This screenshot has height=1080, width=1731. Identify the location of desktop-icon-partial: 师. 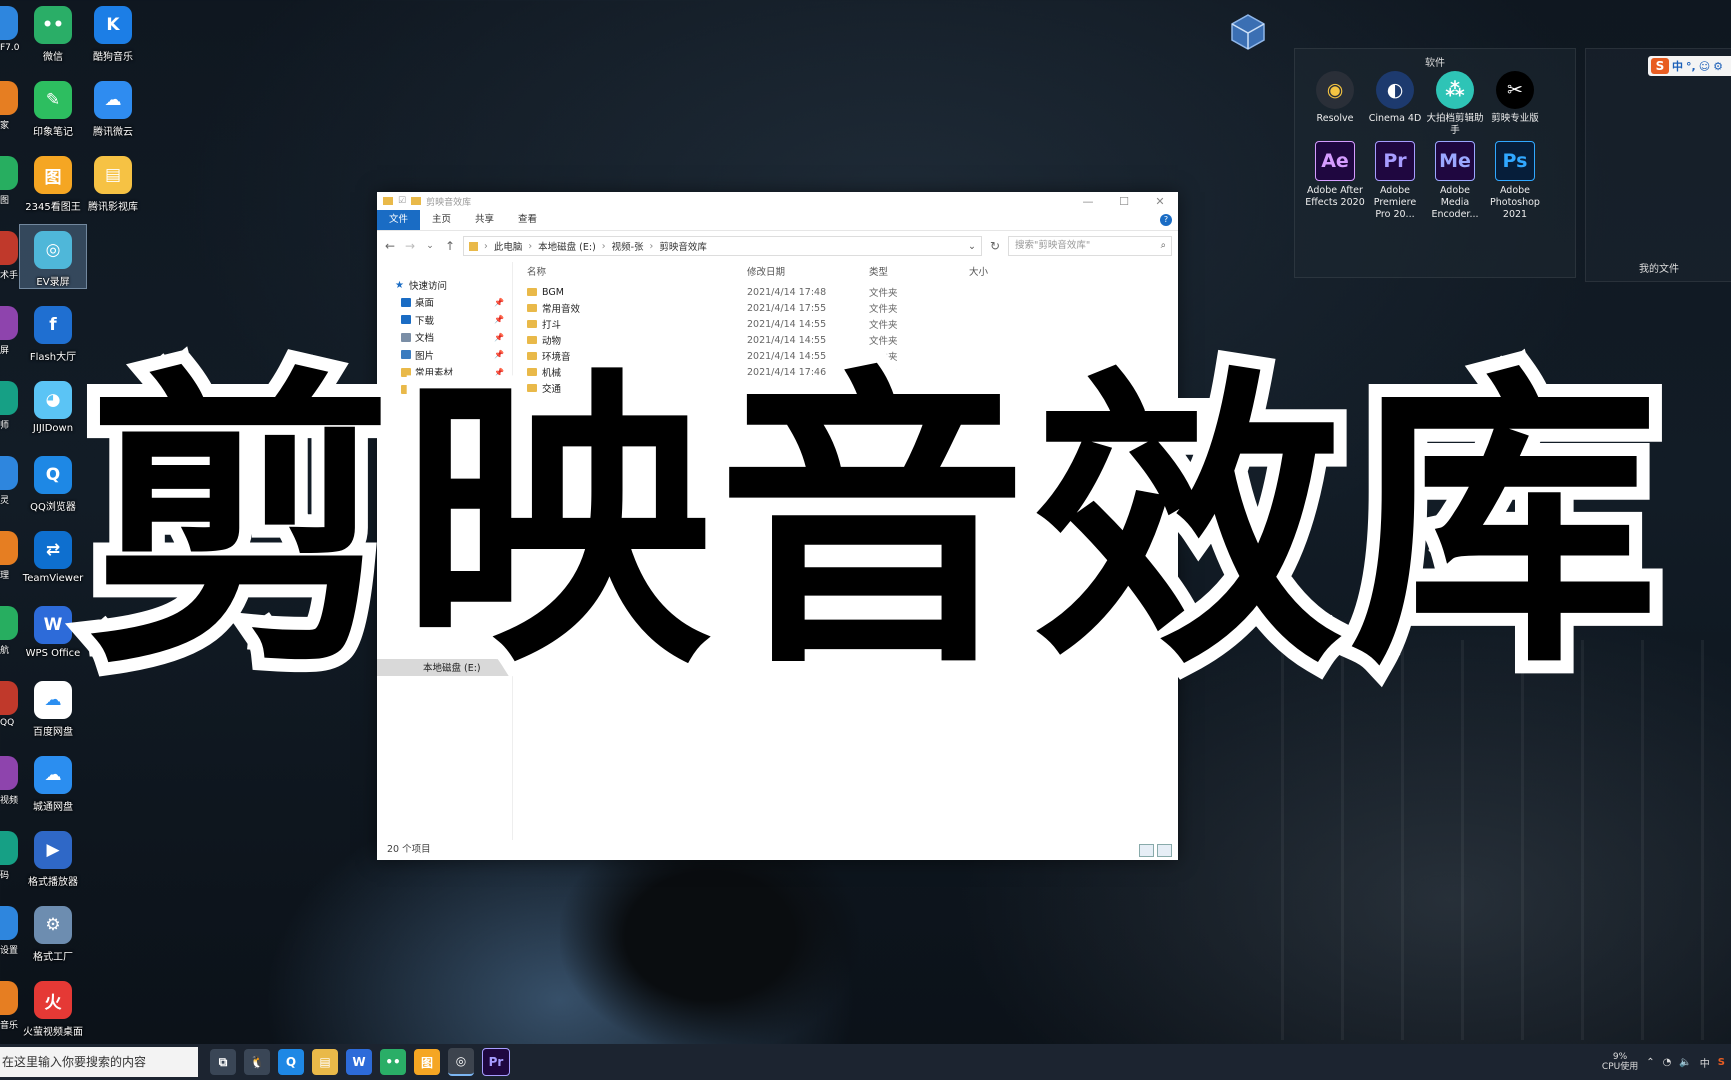
(9, 406).